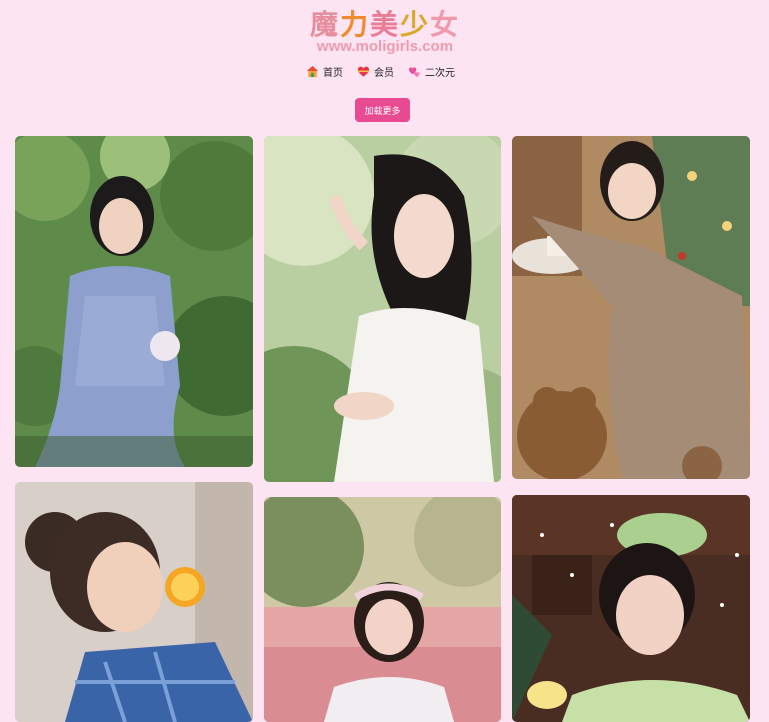  I want to click on load-more-button: 加载更多, so click(382, 110).